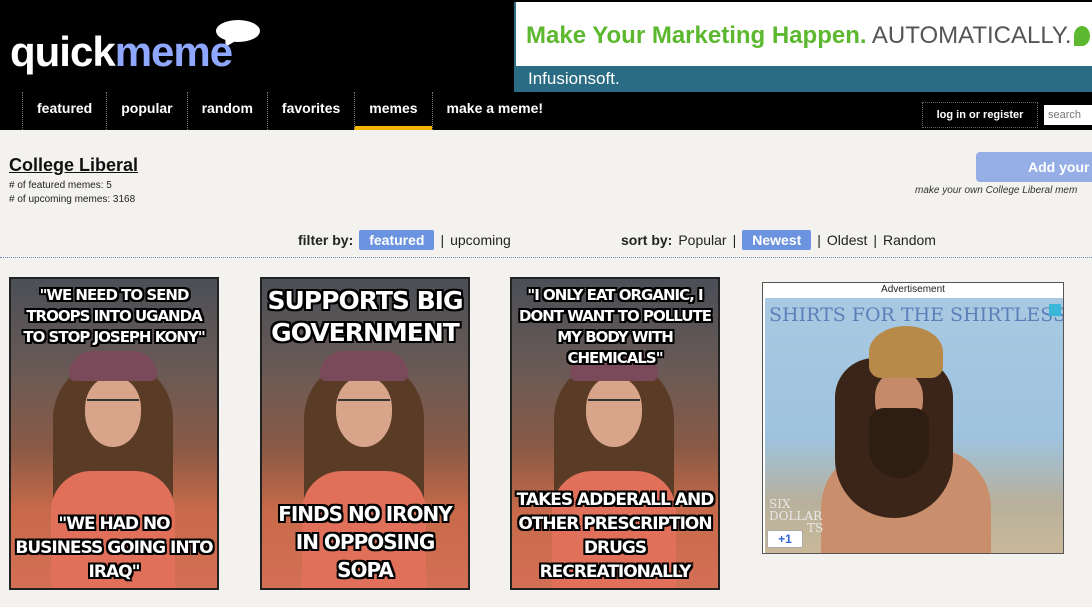 This screenshot has width=1092, height=607. I want to click on meme-top-caption: SUPPORTS BIG GOVERNMENT, so click(365, 316).